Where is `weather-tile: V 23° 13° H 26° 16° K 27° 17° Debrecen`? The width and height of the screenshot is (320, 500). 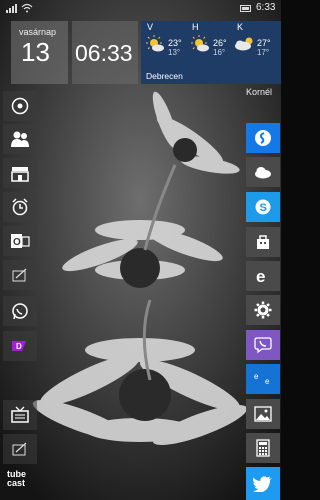
weather-tile: V 23° 13° H 26° 16° K 27° 17° Debrecen is located at coordinates (211, 52).